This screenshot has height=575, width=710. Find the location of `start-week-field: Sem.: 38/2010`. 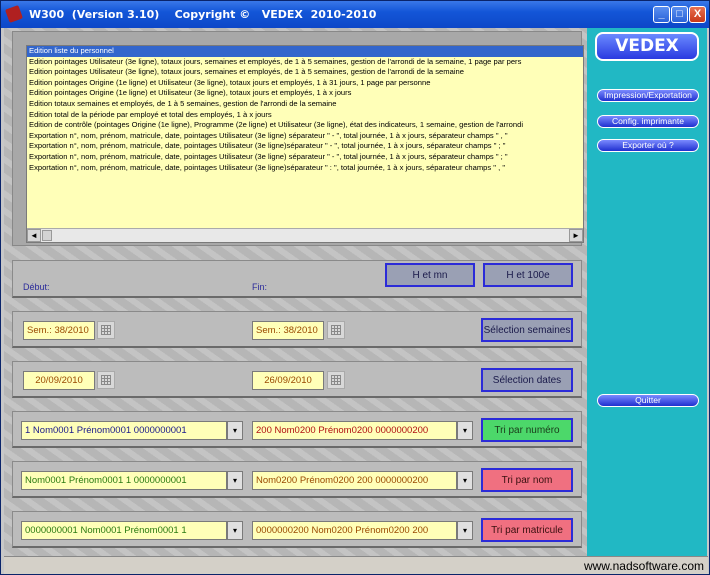

start-week-field: Sem.: 38/2010 is located at coordinates (59, 330).